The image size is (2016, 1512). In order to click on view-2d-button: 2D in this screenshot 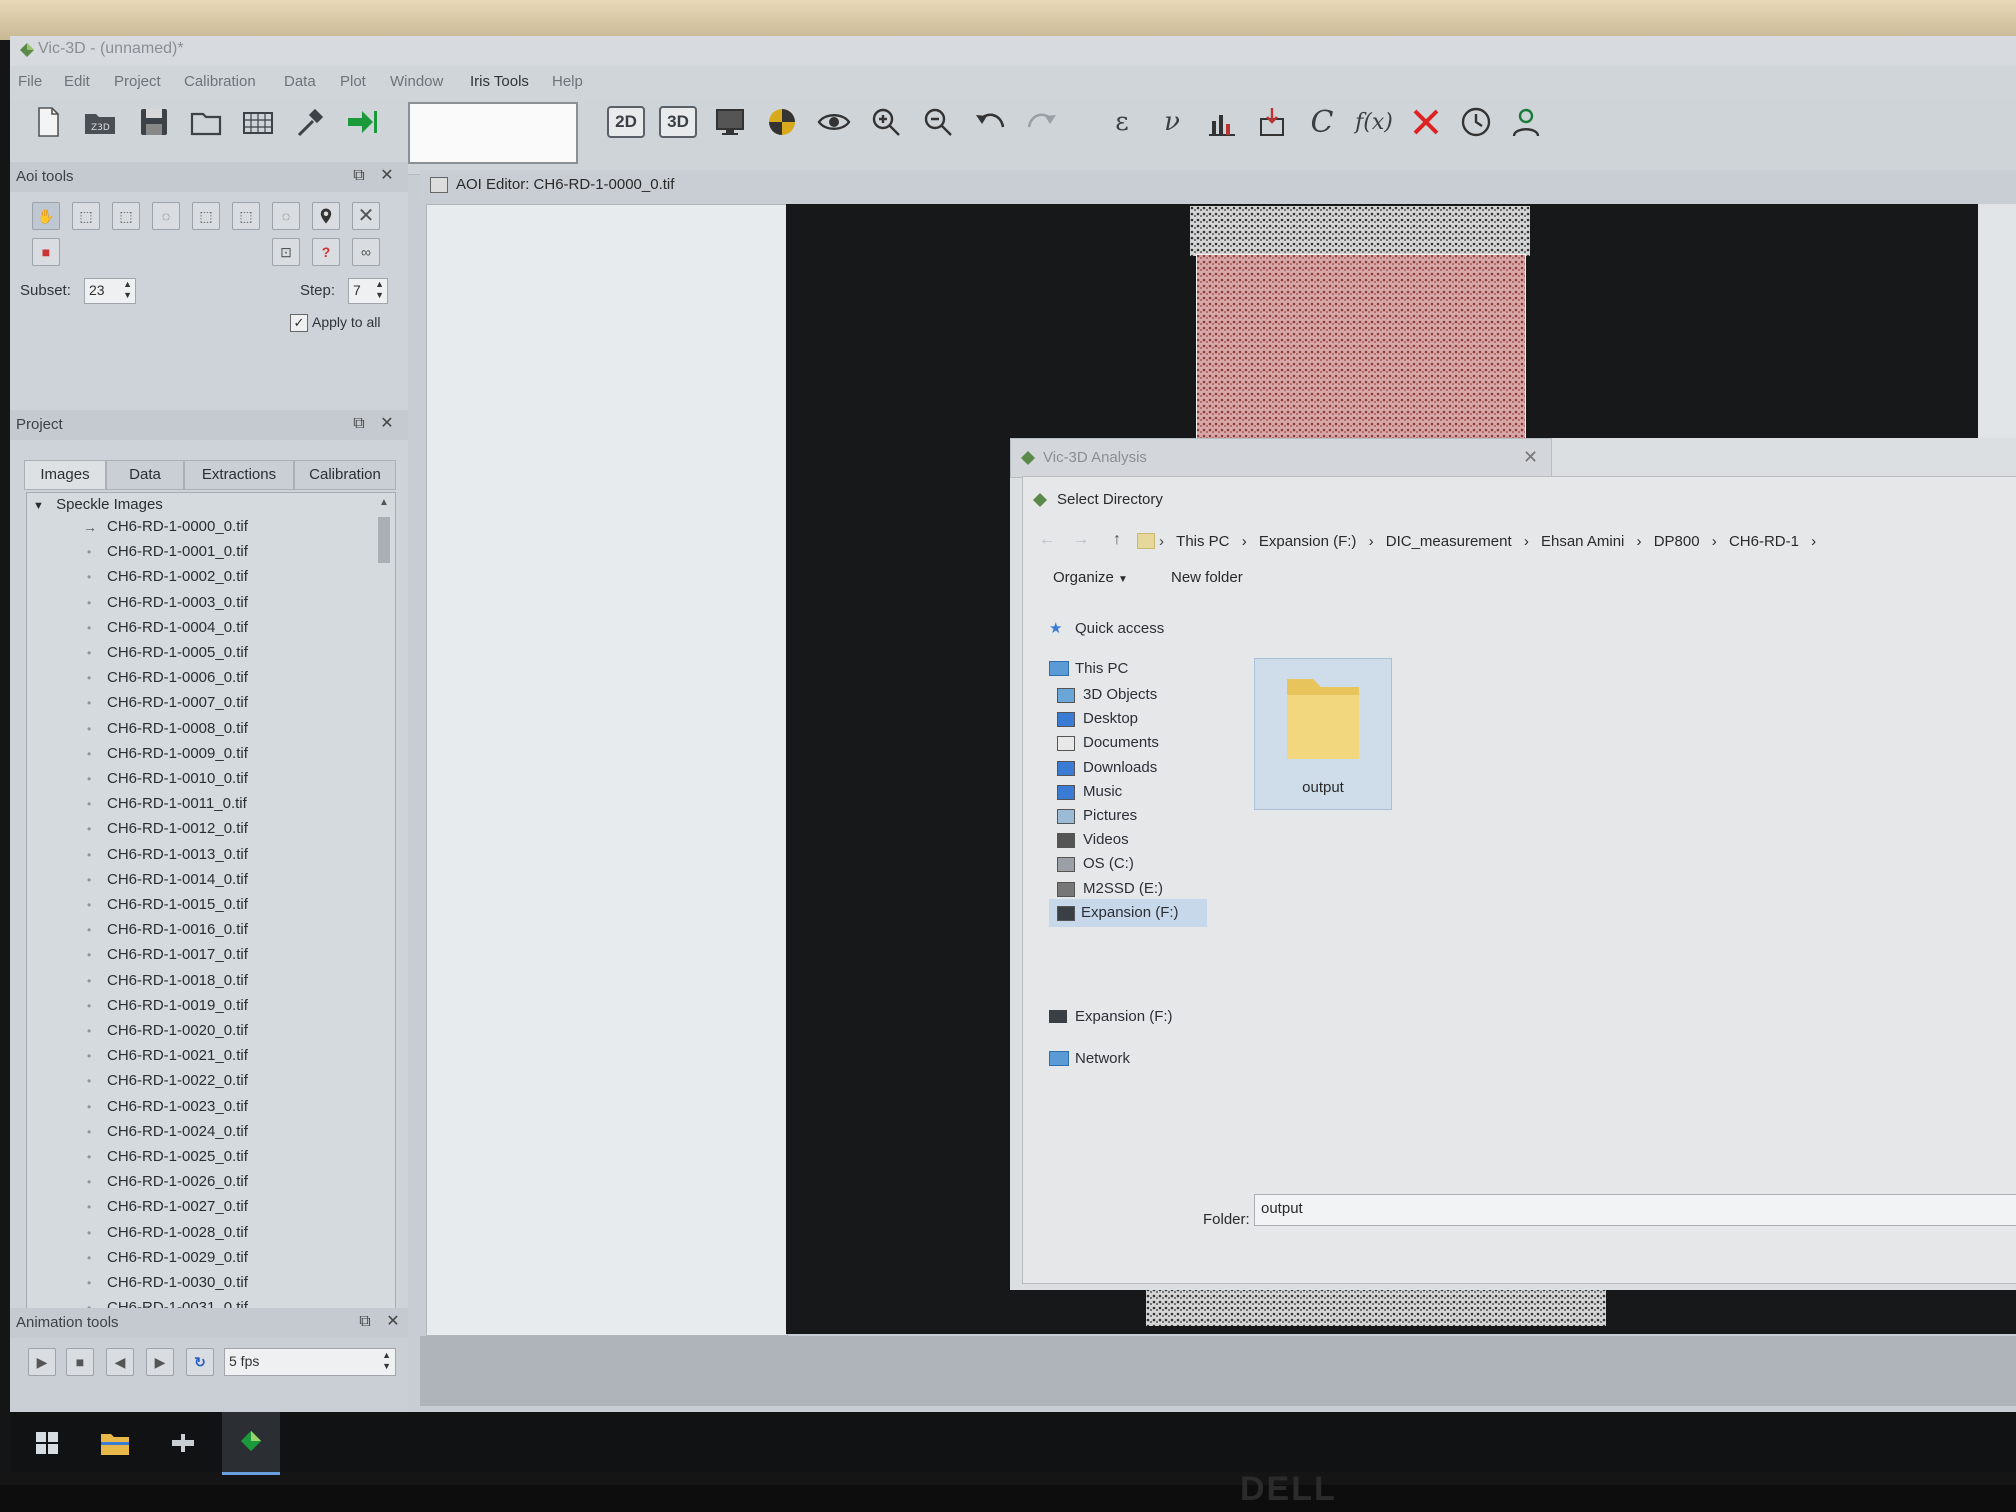, I will do `click(626, 122)`.